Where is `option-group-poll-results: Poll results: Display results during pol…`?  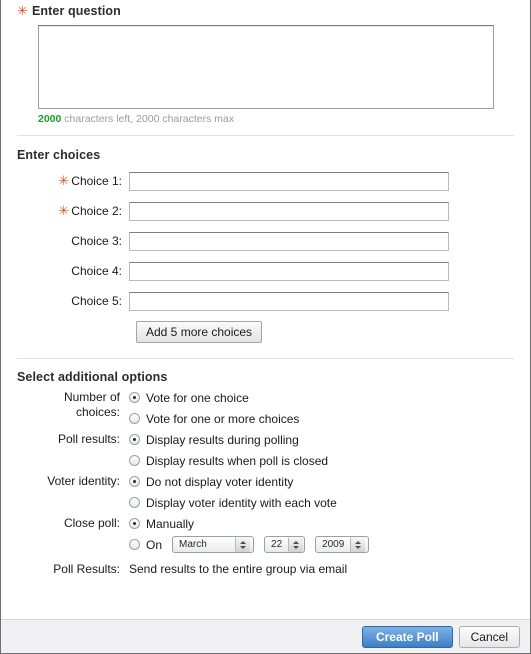 option-group-poll-results: Poll results: Display results during pol… is located at coordinates (265, 450).